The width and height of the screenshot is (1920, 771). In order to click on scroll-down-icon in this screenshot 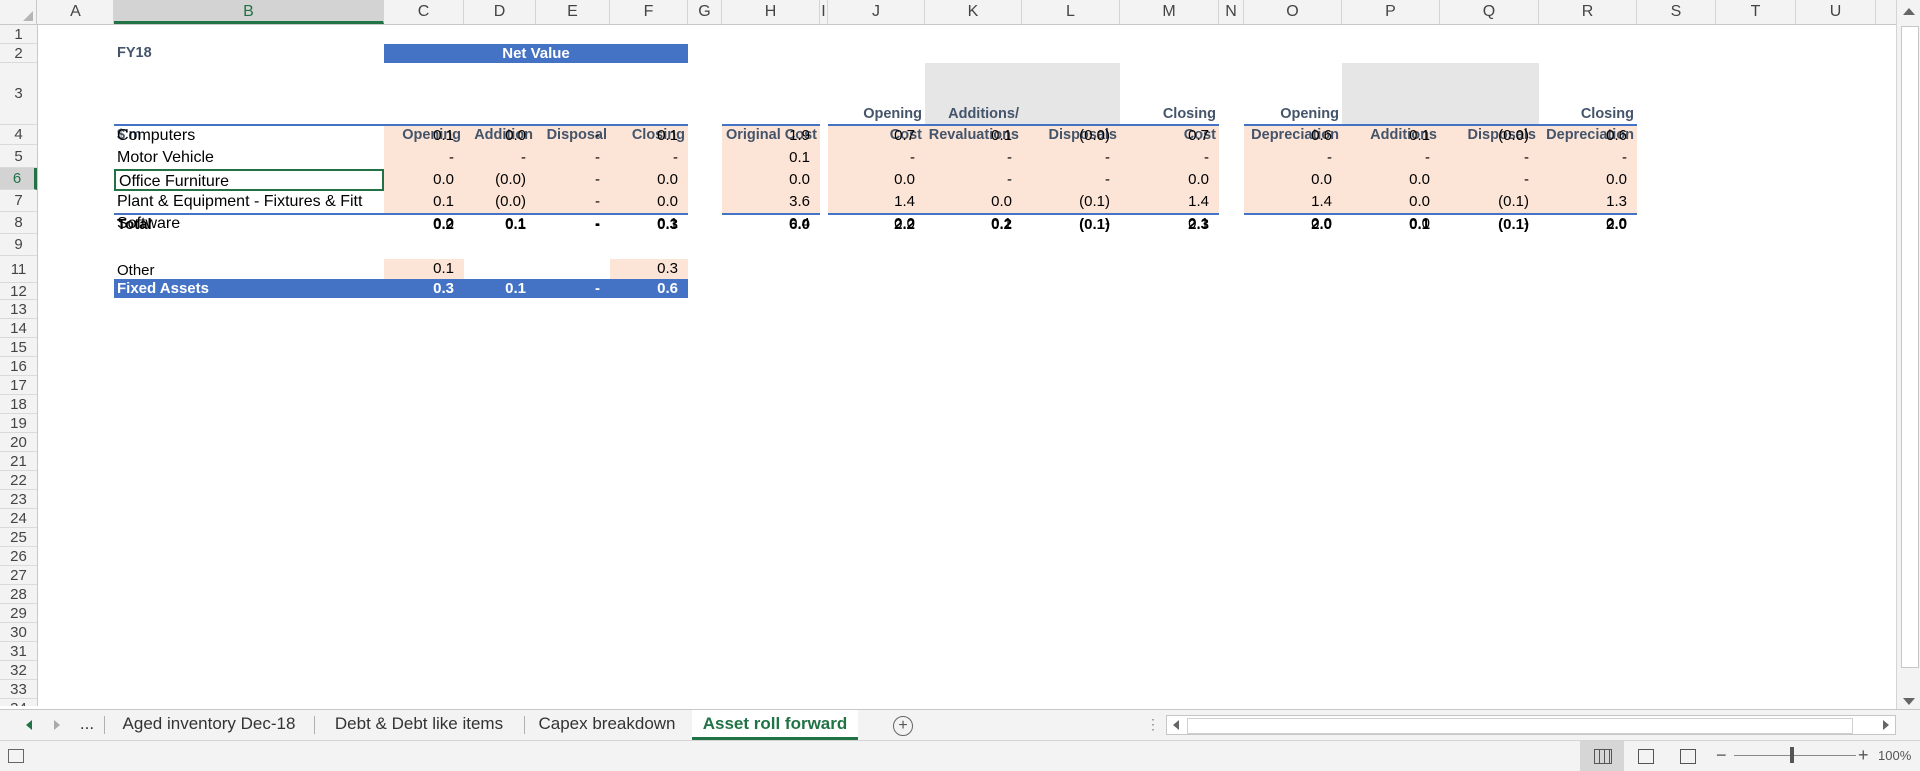, I will do `click(1909, 701)`.